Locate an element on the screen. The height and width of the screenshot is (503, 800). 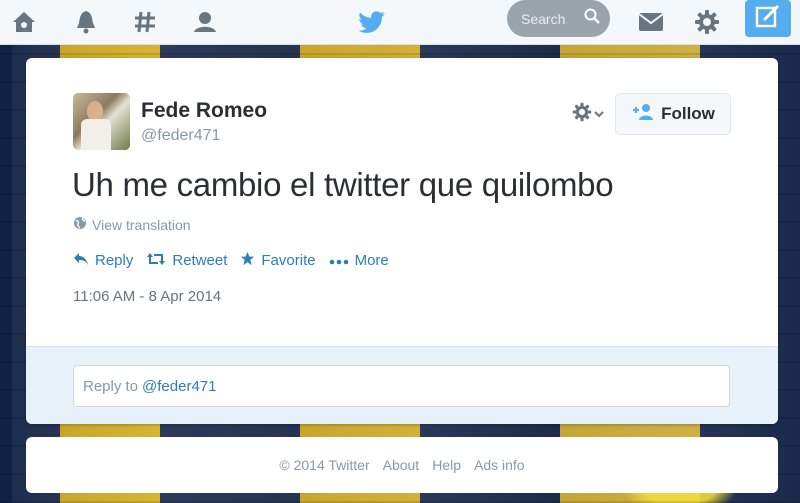
globe-icon is located at coordinates (80, 224).